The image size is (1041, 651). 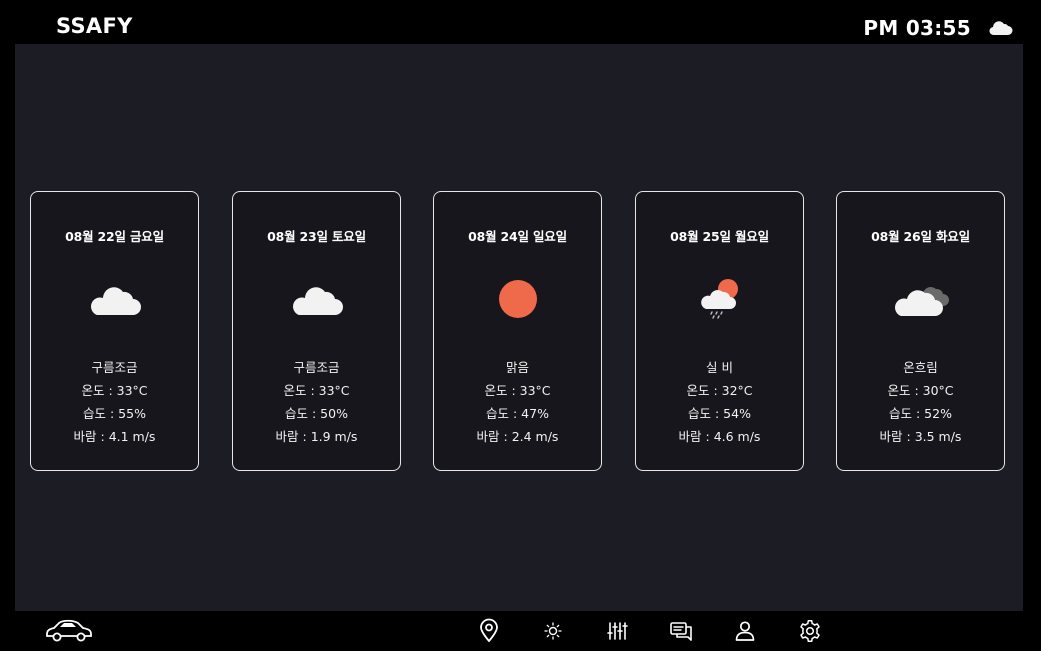 I want to click on top-bar: SSAFY PM 03:55, so click(x=520, y=22).